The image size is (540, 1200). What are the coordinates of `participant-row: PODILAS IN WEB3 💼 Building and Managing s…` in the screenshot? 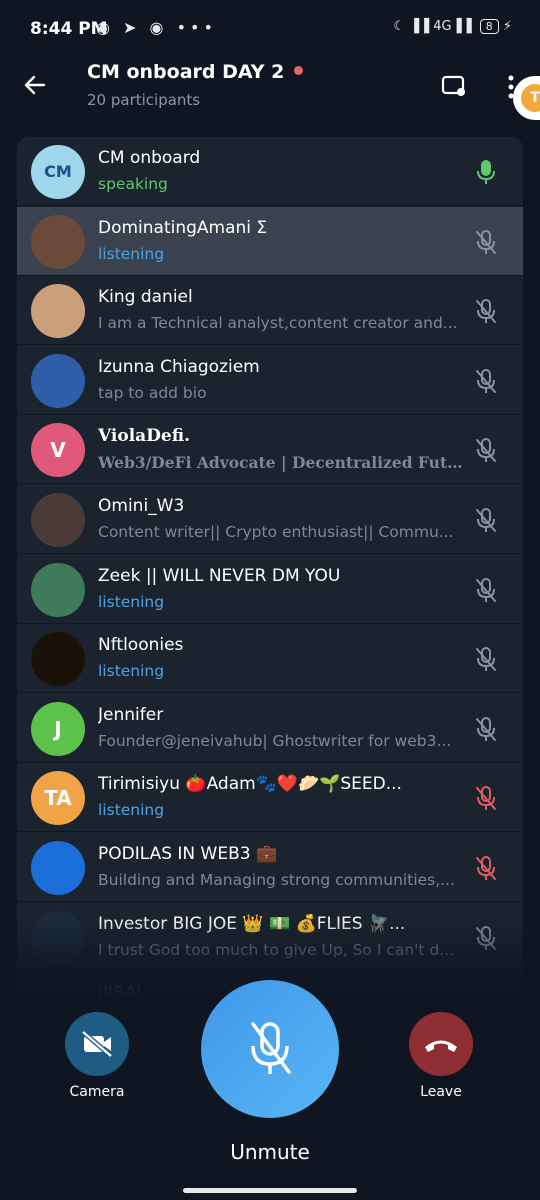 It's located at (270, 867).